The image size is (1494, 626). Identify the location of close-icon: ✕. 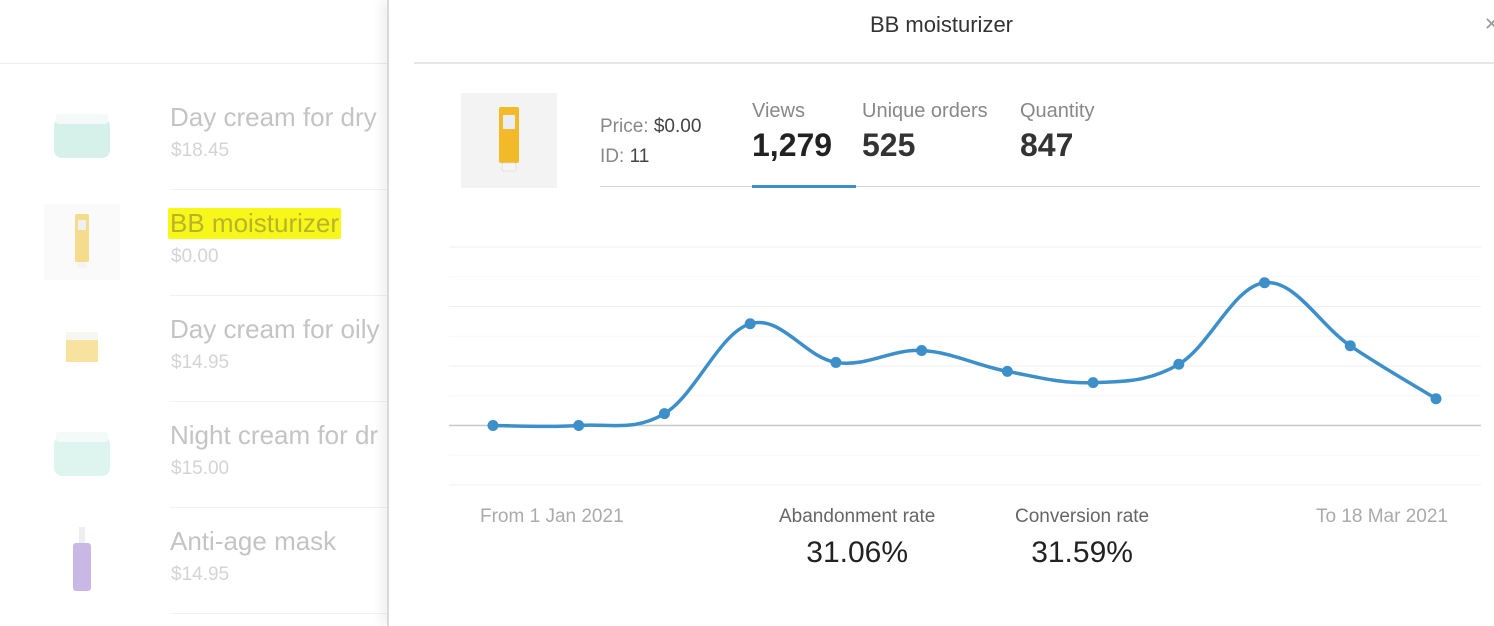
(1489, 26).